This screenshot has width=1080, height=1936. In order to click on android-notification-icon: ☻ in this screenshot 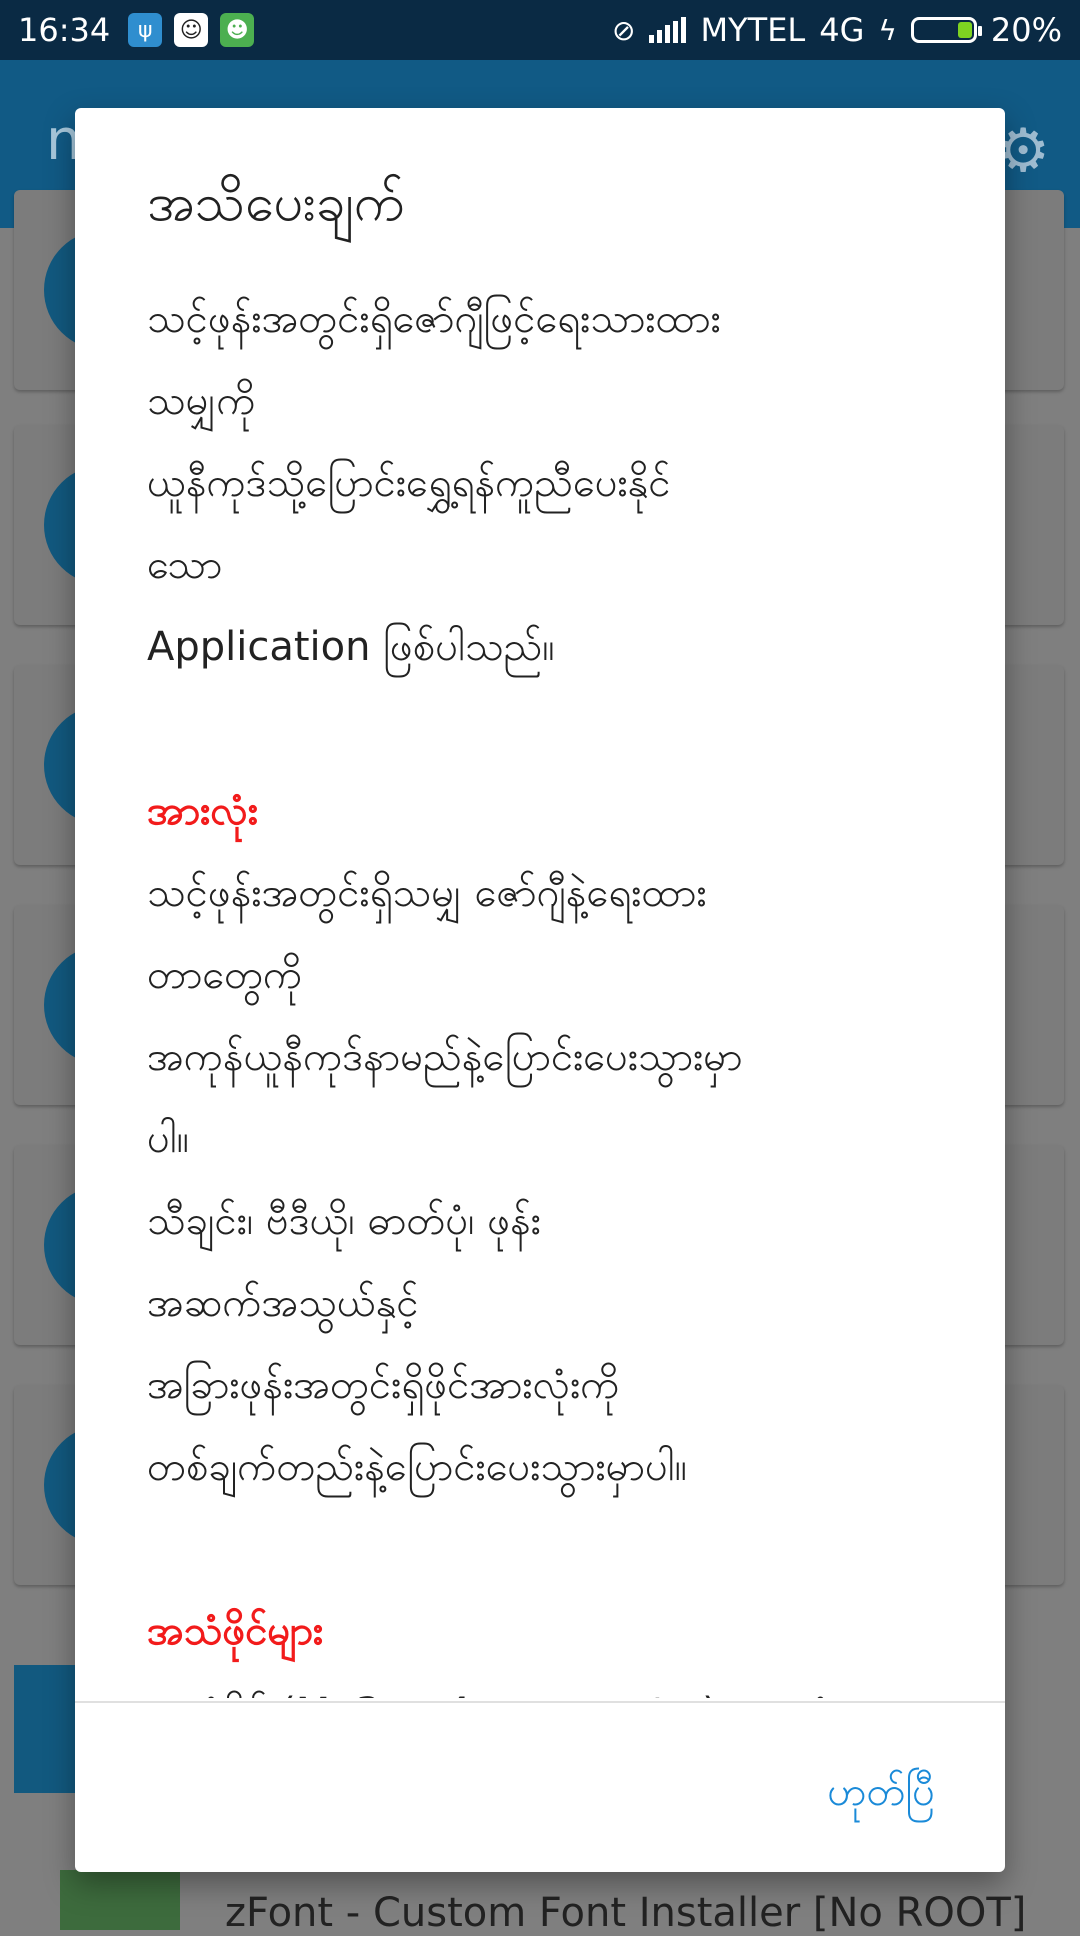, I will do `click(237, 30)`.